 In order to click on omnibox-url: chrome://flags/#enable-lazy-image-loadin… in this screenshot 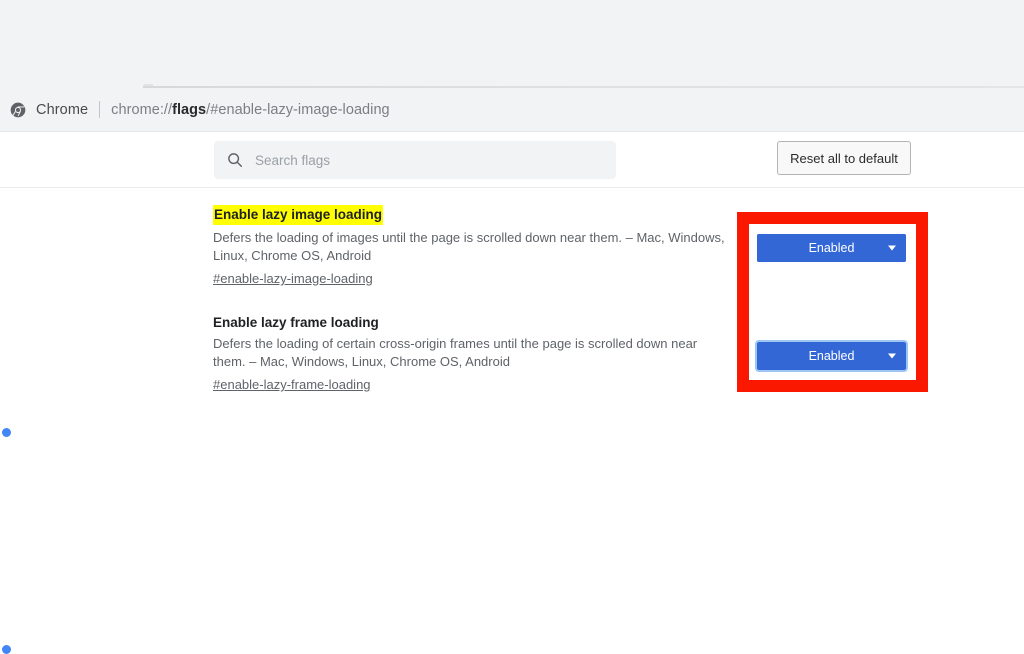, I will do `click(250, 110)`.